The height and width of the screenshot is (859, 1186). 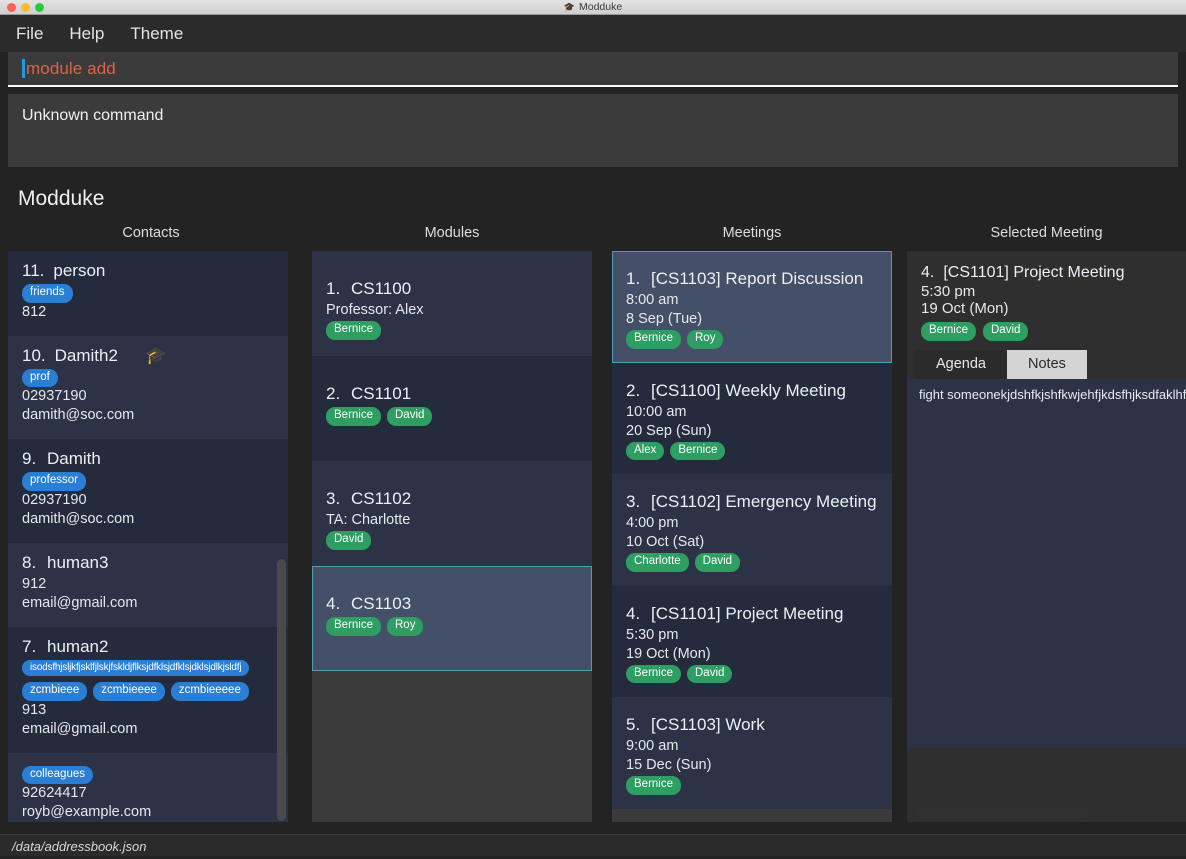 What do you see at coordinates (753, 412) in the screenshot?
I see `meeting-time: 10:00 am` at bounding box center [753, 412].